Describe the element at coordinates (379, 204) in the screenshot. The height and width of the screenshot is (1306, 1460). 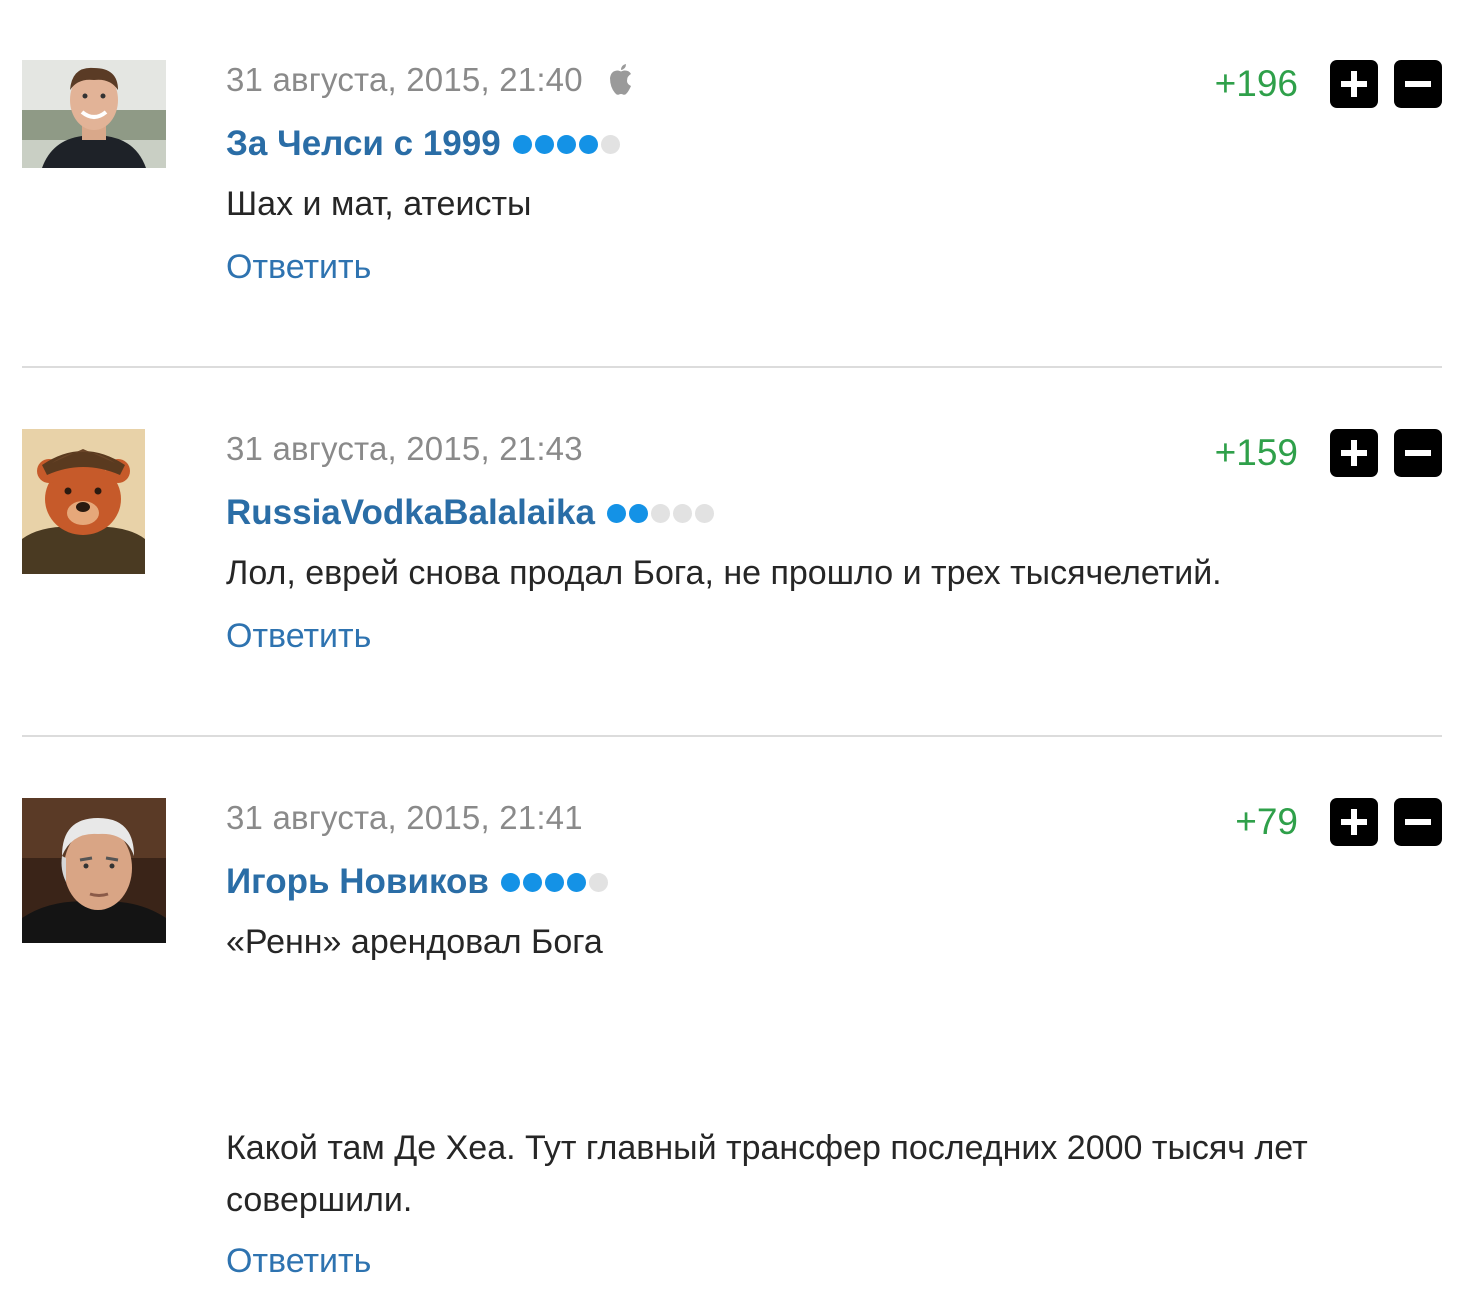
I see `comment-text: Шах и мат, атеисты` at that location.